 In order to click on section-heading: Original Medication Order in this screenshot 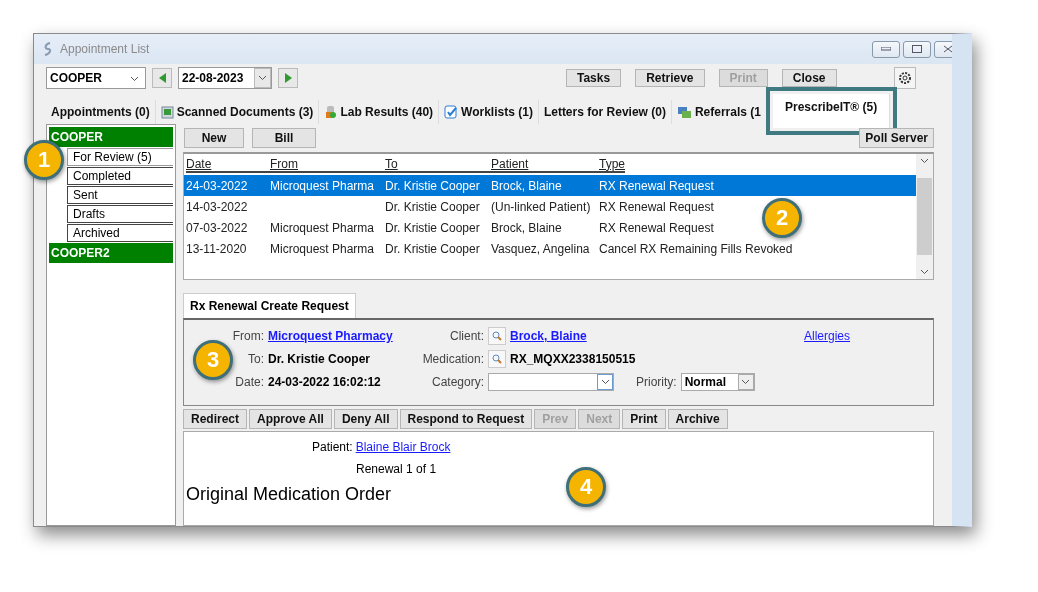, I will do `click(289, 494)`.